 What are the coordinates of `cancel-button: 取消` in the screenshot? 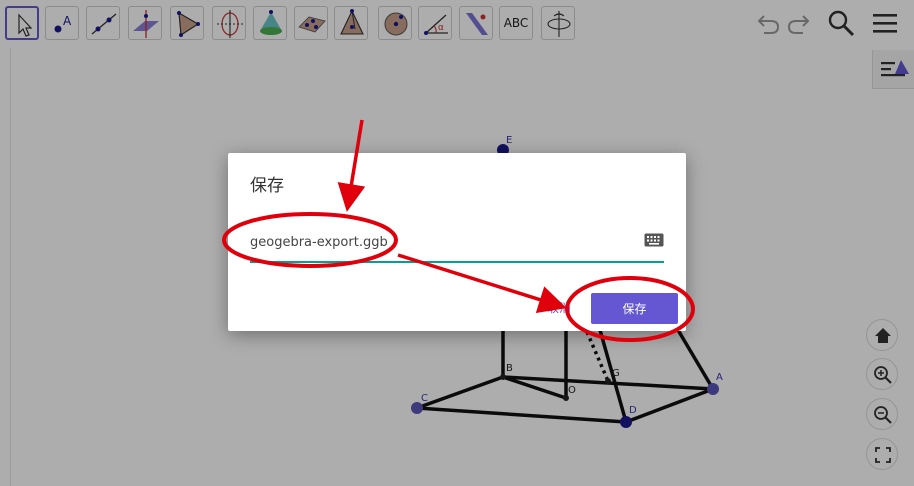 It's located at (559, 307).